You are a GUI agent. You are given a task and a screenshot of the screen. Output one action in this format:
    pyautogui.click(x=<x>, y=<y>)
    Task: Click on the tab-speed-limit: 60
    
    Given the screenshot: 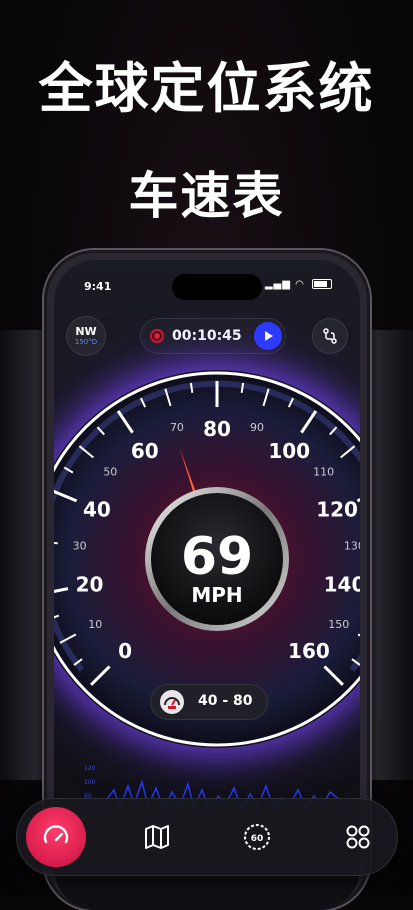 What is the action you would take?
    pyautogui.click(x=257, y=837)
    